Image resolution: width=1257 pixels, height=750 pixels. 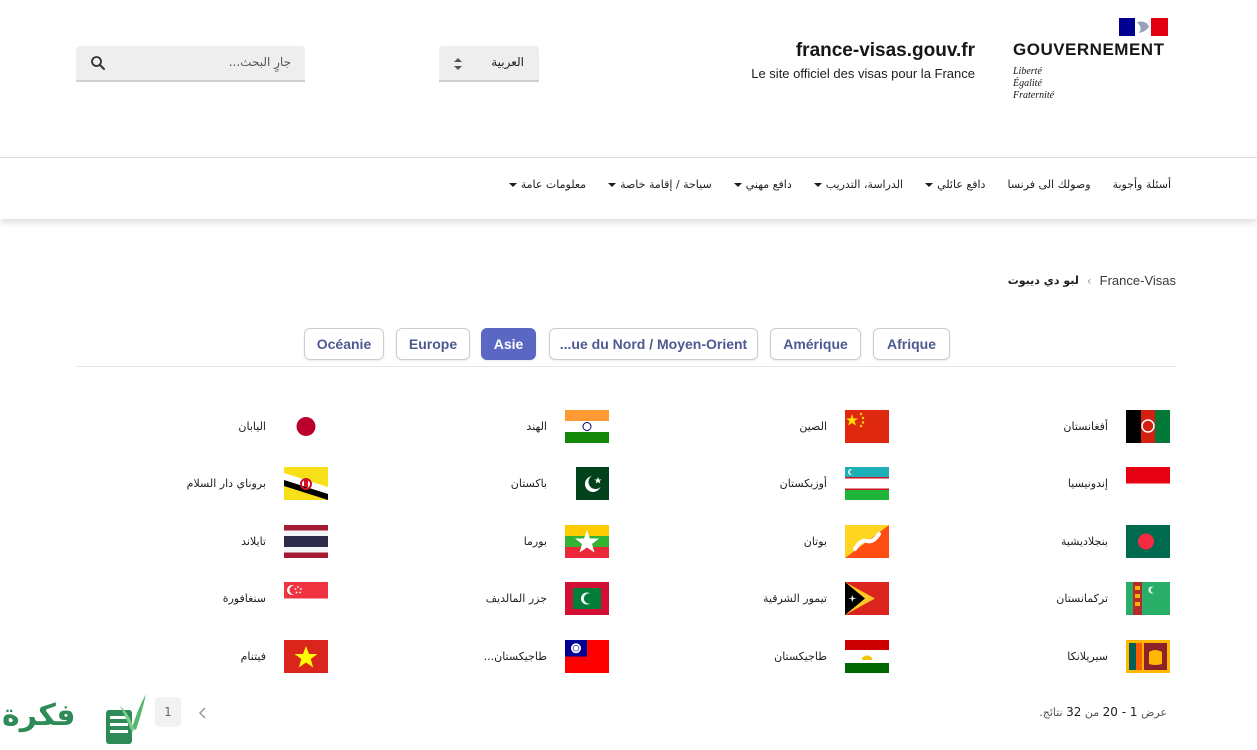 What do you see at coordinates (1048, 427) in the screenshot?
I see `country-item-afghanistan: أفغانستان` at bounding box center [1048, 427].